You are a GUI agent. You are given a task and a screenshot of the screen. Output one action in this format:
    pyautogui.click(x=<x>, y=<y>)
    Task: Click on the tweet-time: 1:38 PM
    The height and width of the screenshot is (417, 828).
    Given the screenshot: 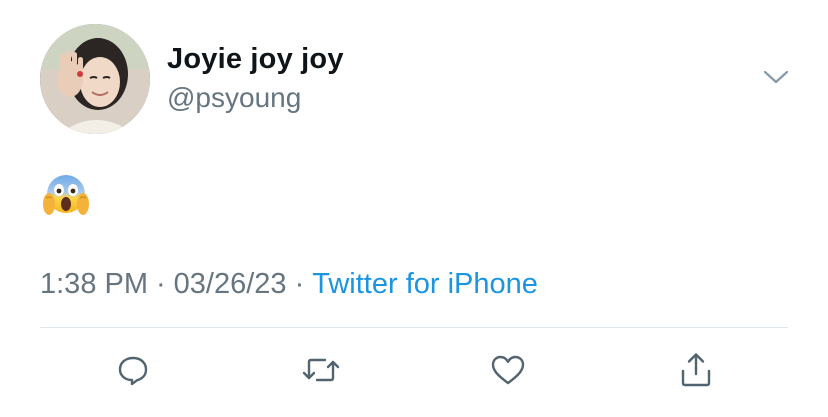 What is the action you would take?
    pyautogui.click(x=94, y=284)
    